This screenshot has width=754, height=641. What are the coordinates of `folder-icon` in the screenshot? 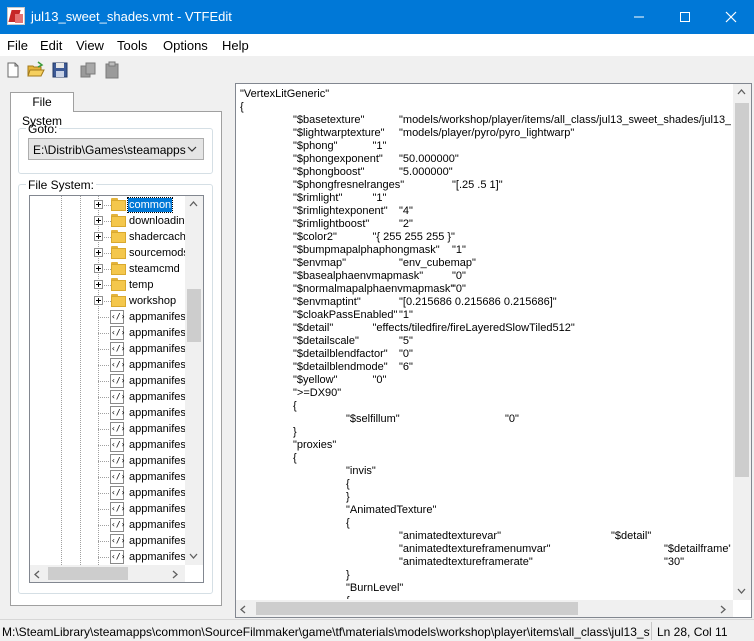 It's located at (118, 204).